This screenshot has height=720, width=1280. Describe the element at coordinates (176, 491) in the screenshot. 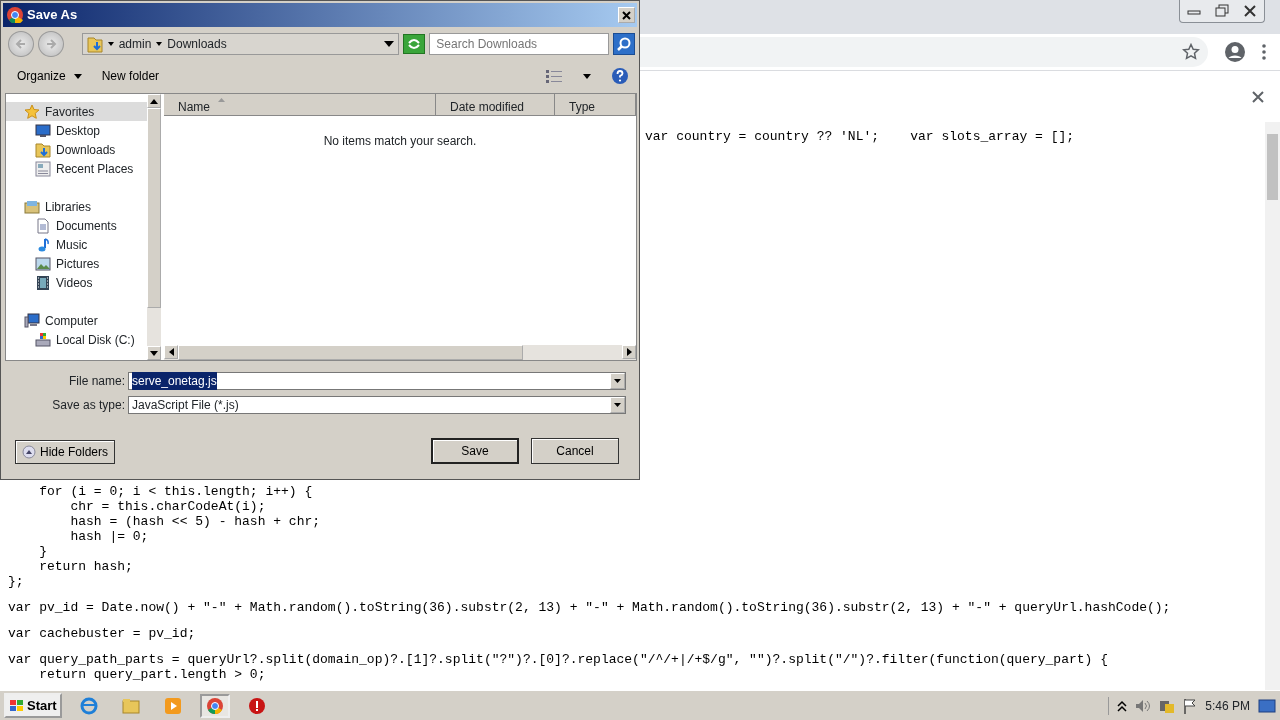

I see `code-line: for (i = 0; i < this.length; i++) {` at that location.